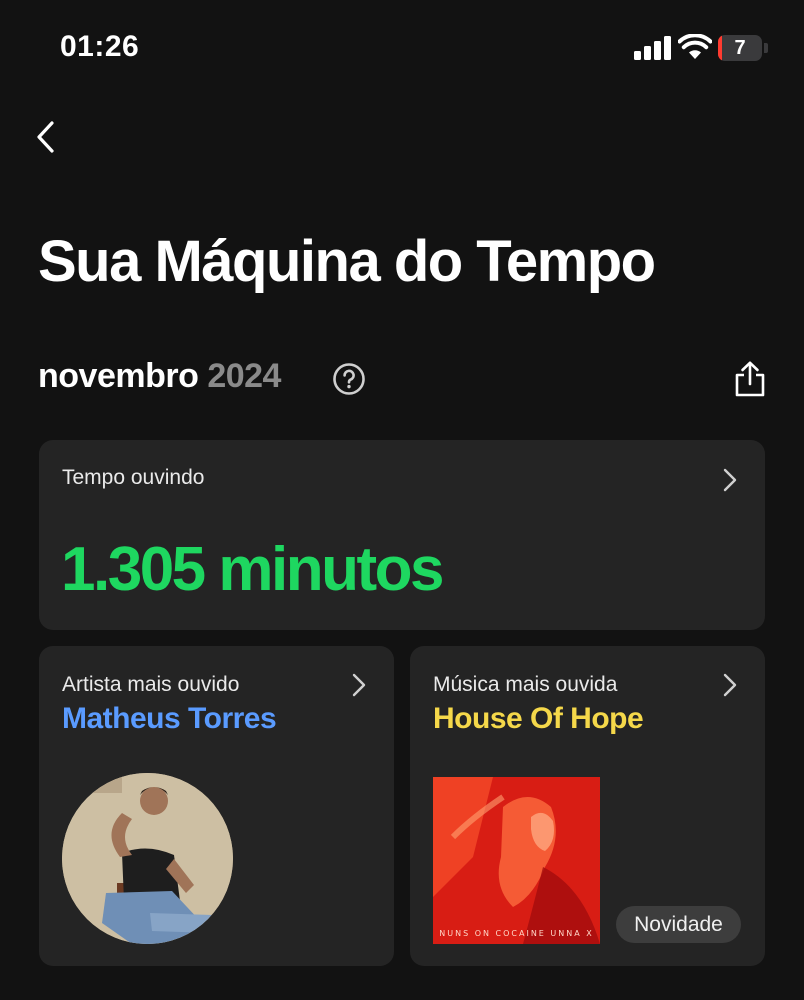 This screenshot has width=804, height=1000. I want to click on listening-time-value: 1.305 minutos, so click(252, 569).